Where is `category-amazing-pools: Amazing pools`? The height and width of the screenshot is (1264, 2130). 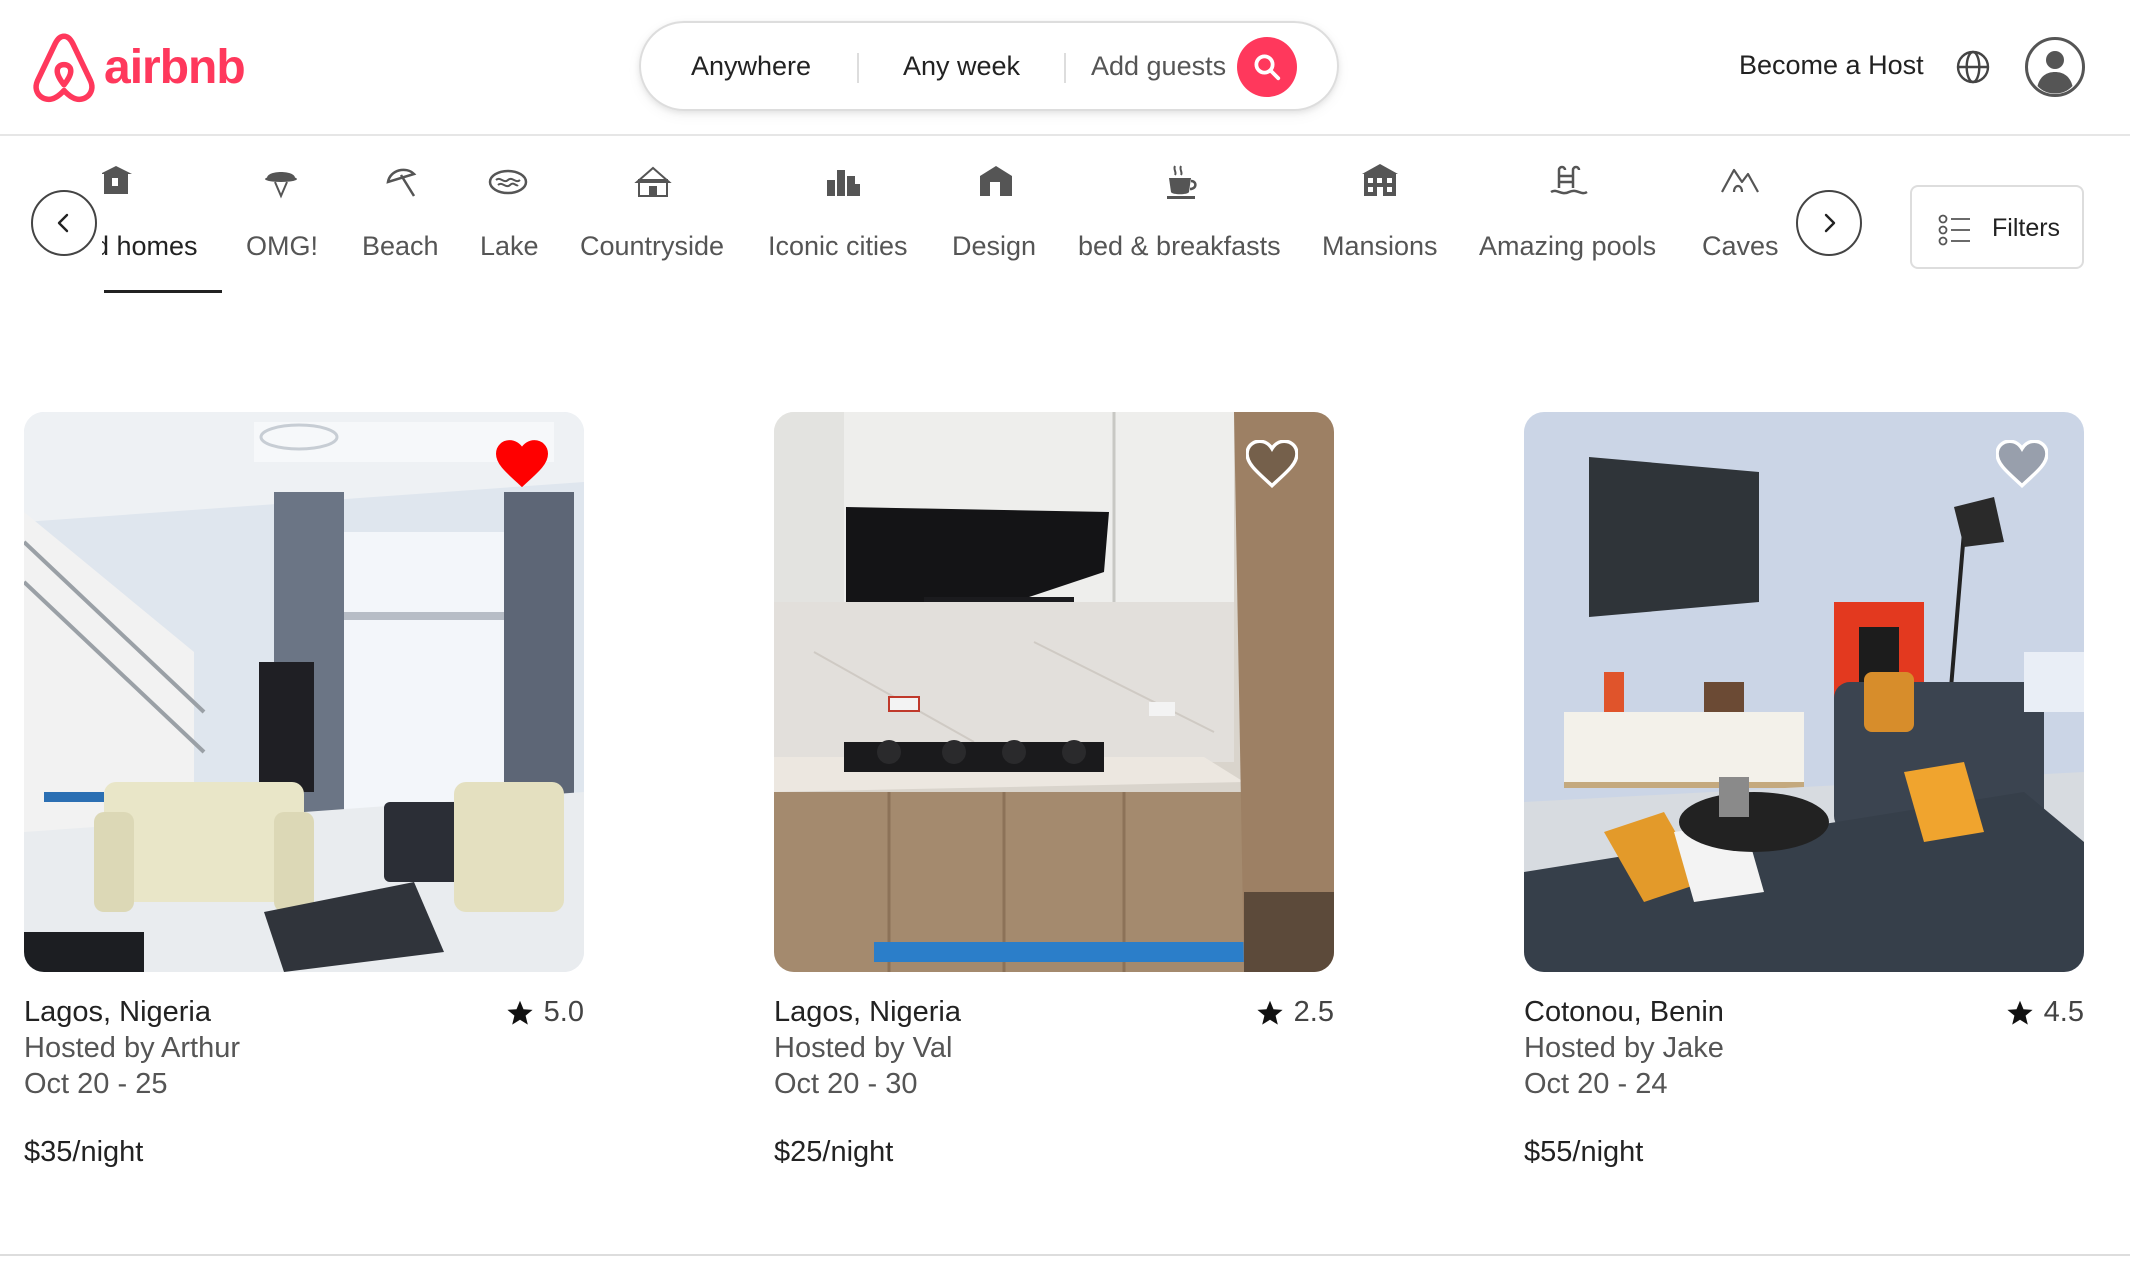 category-amazing-pools: Amazing pools is located at coordinates (1574, 216).